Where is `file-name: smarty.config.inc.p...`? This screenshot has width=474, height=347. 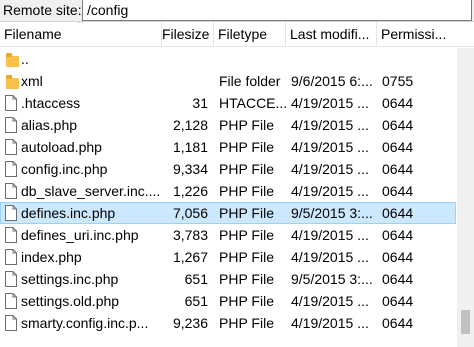 file-name: smarty.config.inc.p... is located at coordinates (85, 323).